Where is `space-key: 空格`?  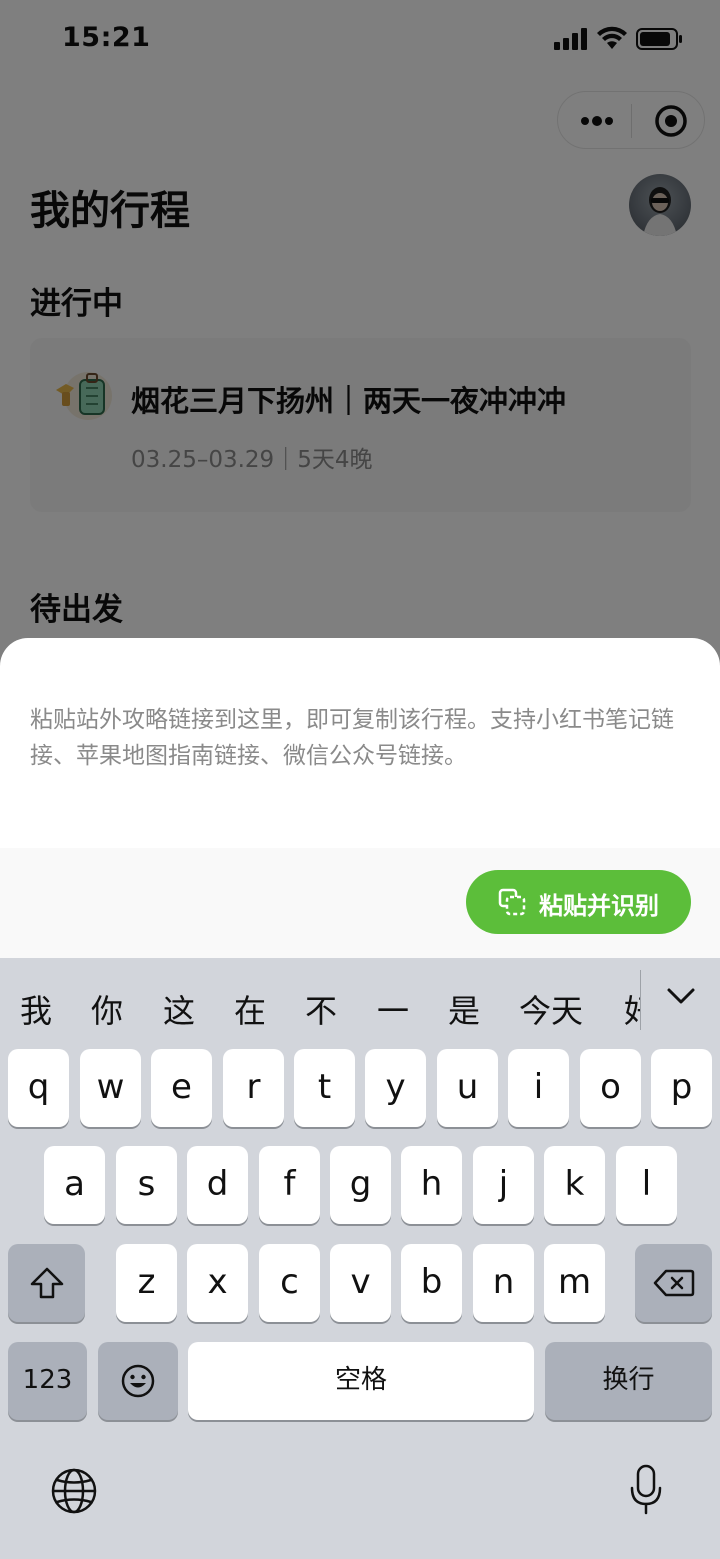
space-key: 空格 is located at coordinates (361, 1381).